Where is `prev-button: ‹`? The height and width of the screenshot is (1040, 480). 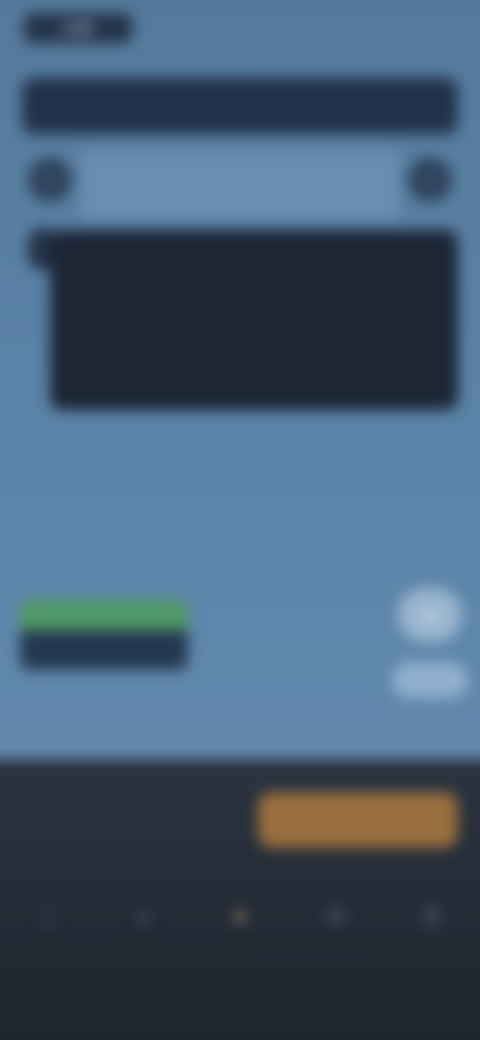
prev-button: ‹ is located at coordinates (50, 180).